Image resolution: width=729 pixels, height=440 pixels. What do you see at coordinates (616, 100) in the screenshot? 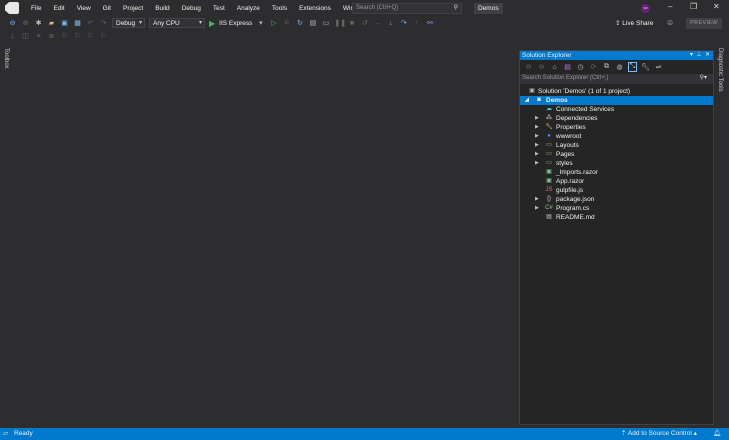
I see `project-node: ◢ ◙ Demos` at bounding box center [616, 100].